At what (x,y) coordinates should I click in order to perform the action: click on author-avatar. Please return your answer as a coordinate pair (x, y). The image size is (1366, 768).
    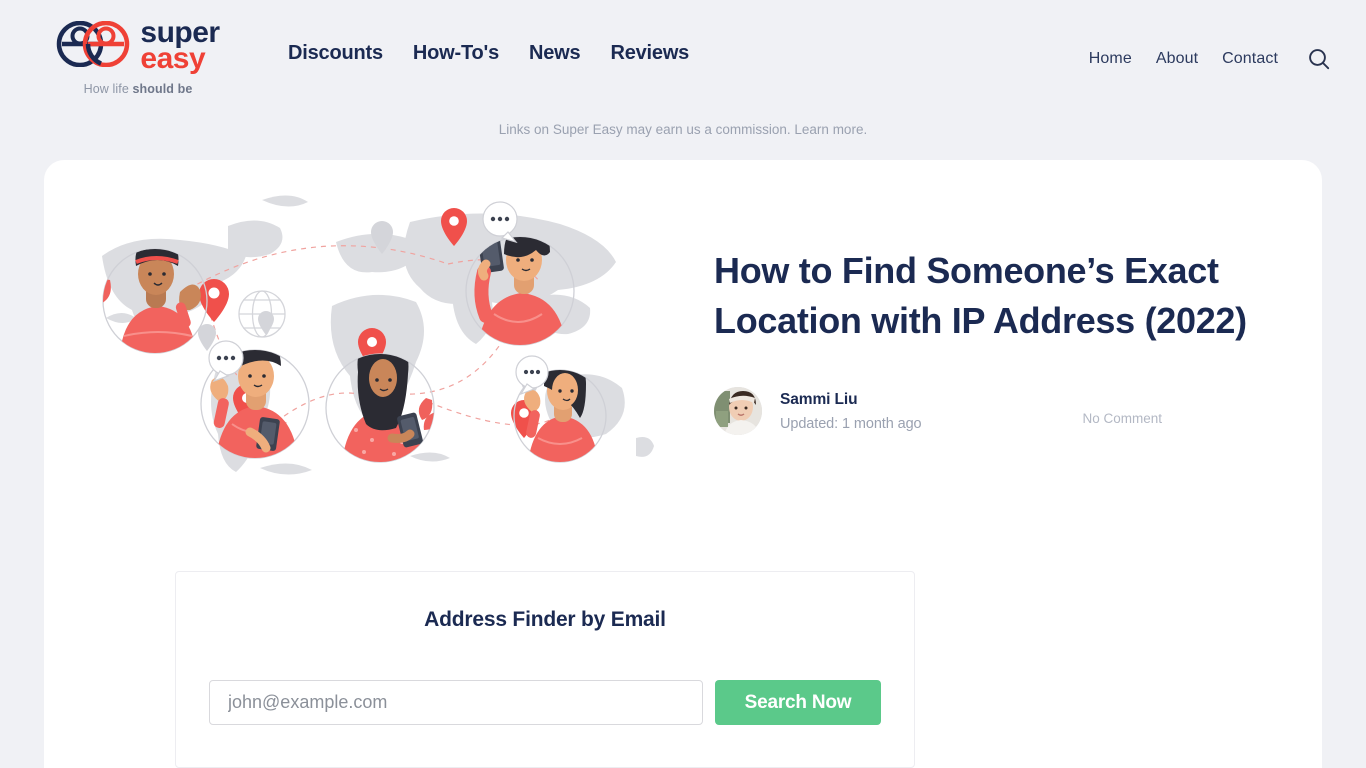
    Looking at the image, I should click on (738, 411).